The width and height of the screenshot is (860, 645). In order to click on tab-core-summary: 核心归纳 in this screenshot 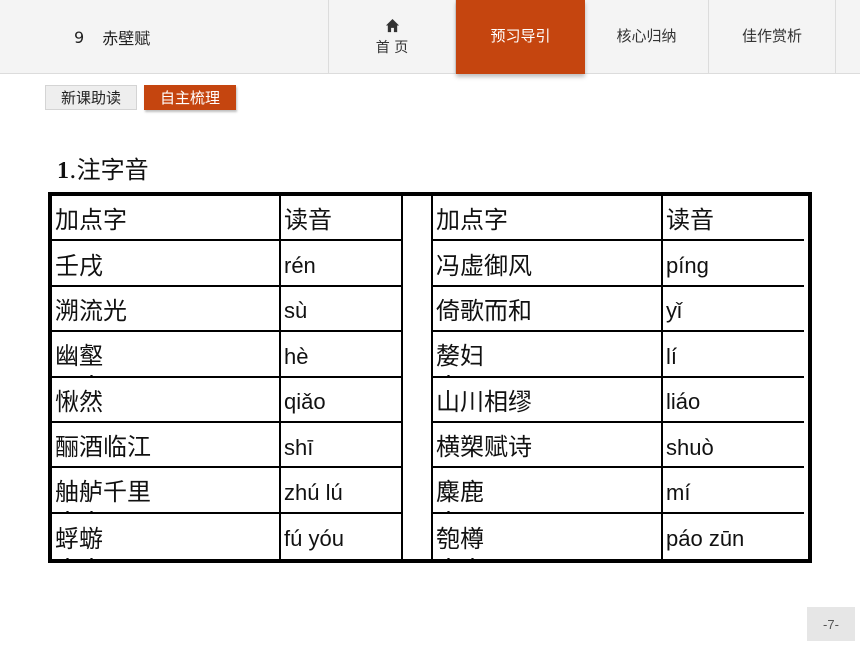, I will do `click(647, 37)`.